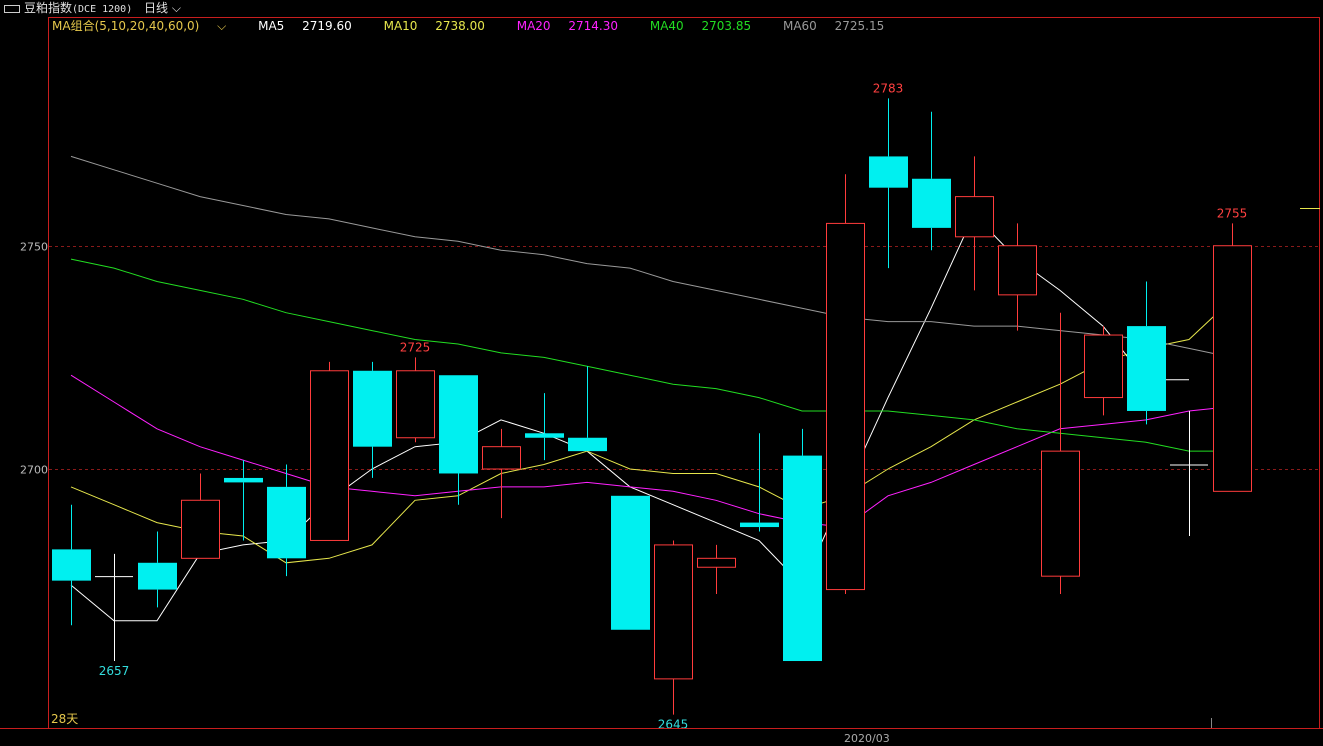 The width and height of the screenshot is (1323, 746). What do you see at coordinates (34, 247) in the screenshot?
I see `y-tick-label: 2750` at bounding box center [34, 247].